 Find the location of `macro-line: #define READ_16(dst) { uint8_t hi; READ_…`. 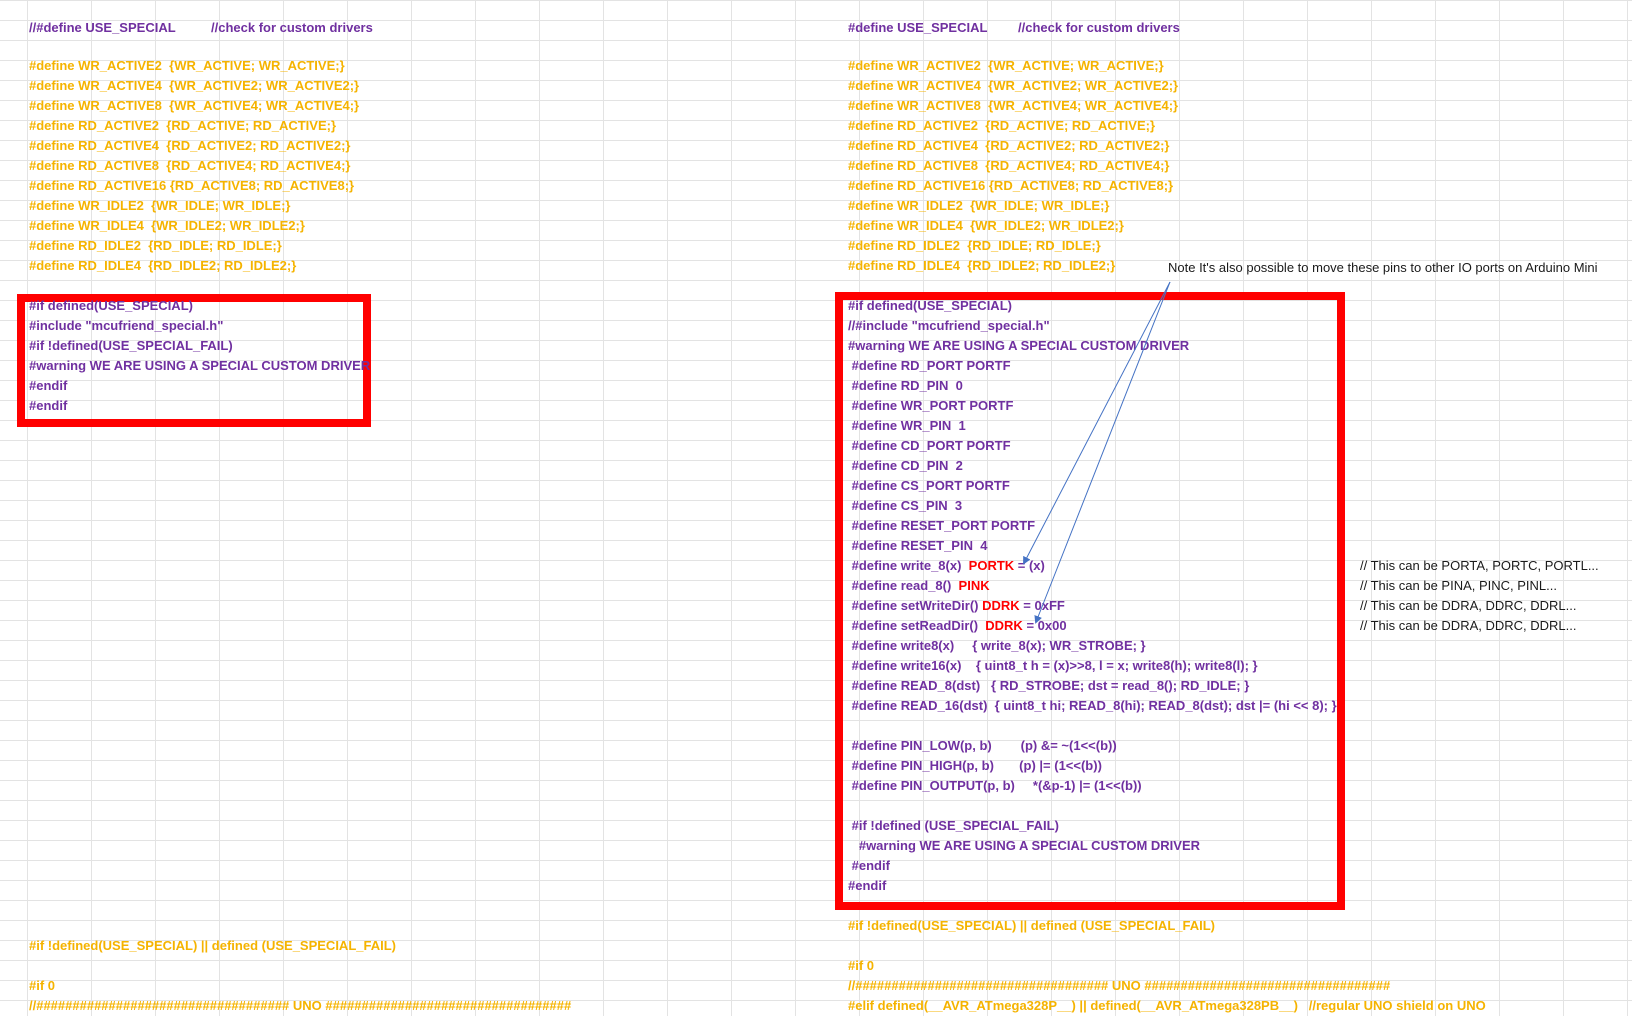

macro-line: #define READ_16(dst) { uint8_t hi; READ_… is located at coordinates (1092, 706).